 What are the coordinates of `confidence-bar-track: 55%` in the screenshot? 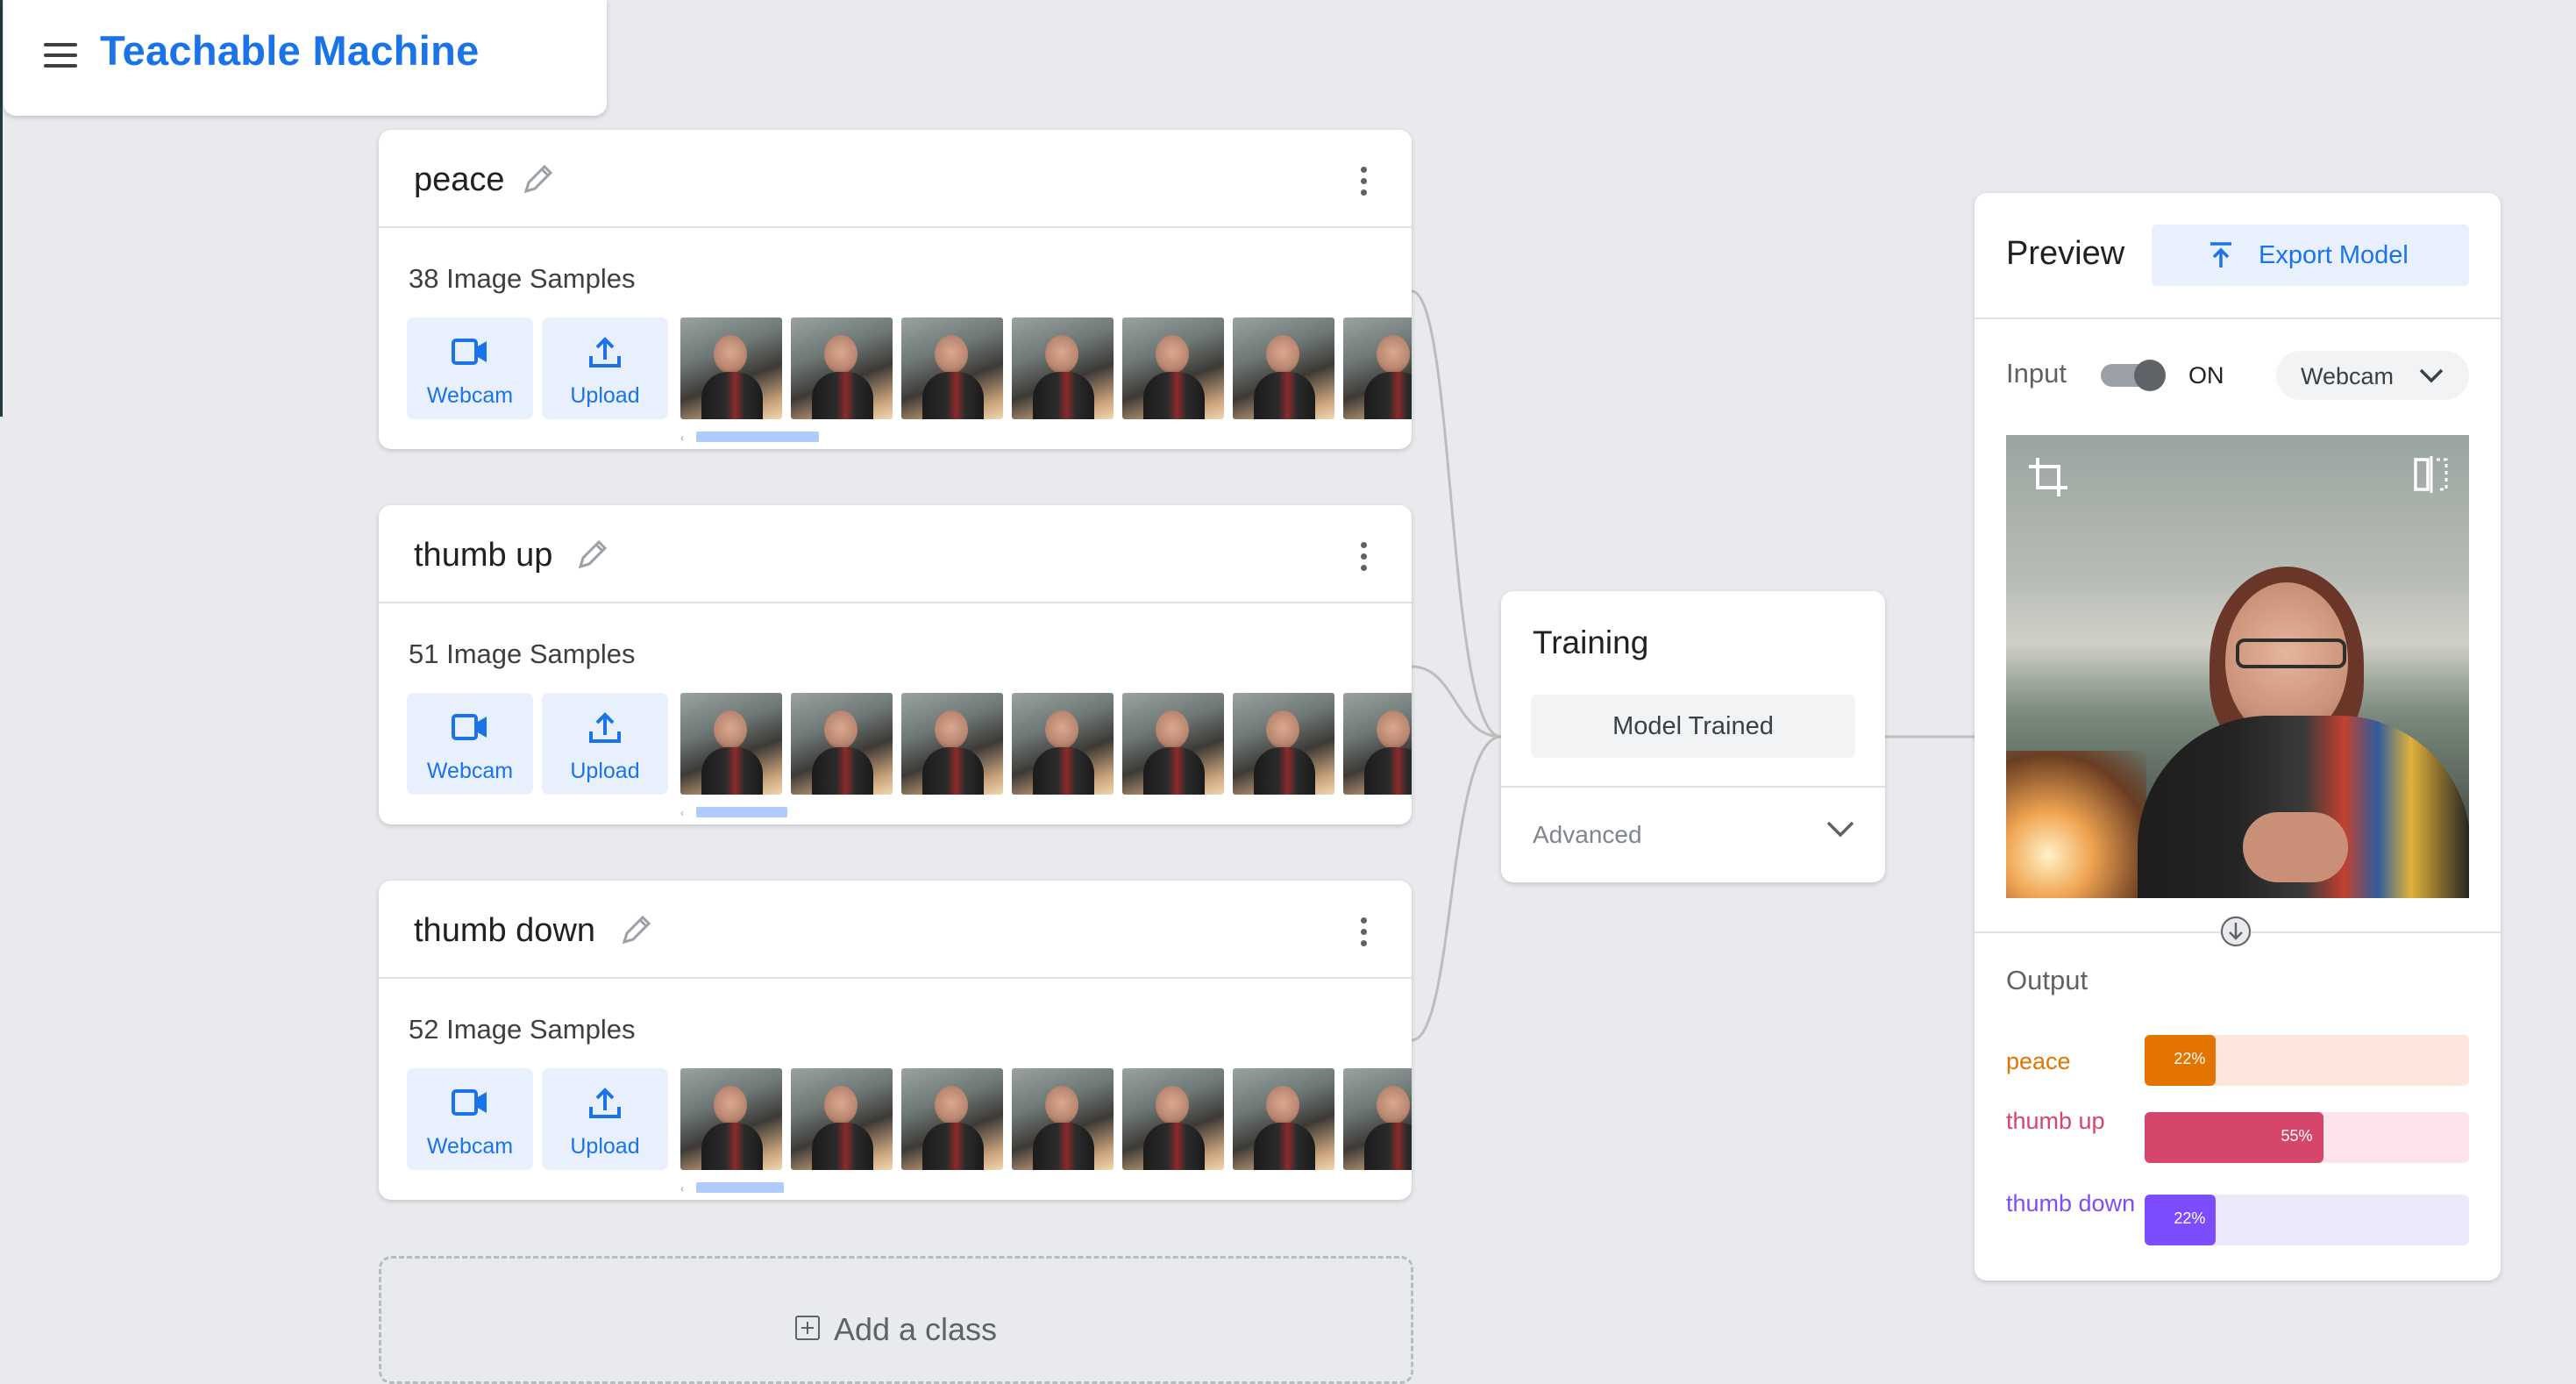 It's located at (2307, 1137).